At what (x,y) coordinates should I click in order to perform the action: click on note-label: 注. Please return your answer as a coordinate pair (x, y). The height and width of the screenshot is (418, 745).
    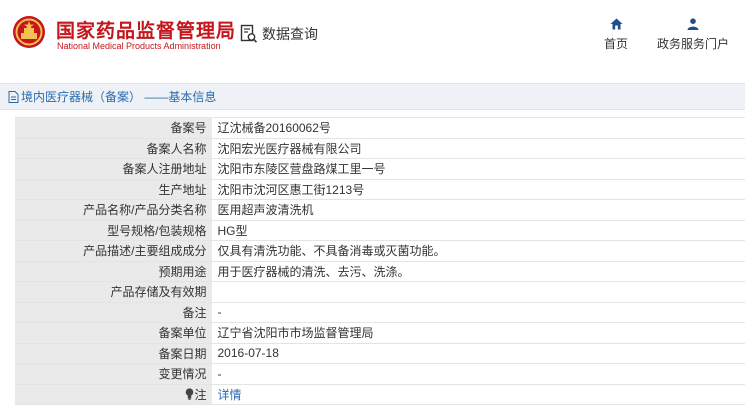
    Looking at the image, I should click on (196, 394).